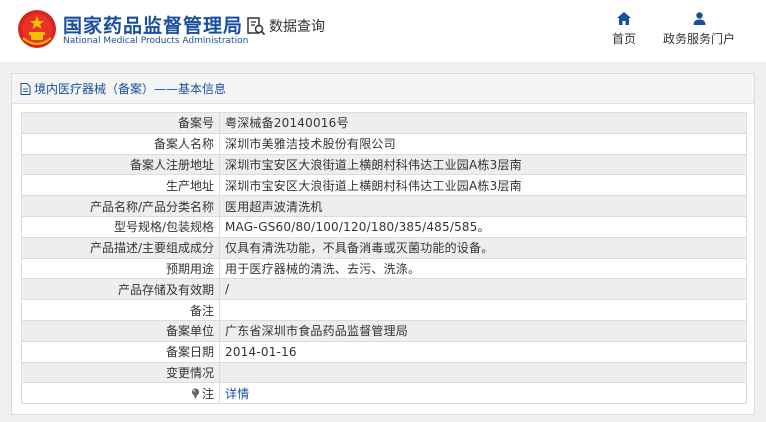  I want to click on row-value: 医用超声波清洗机, so click(483, 206).